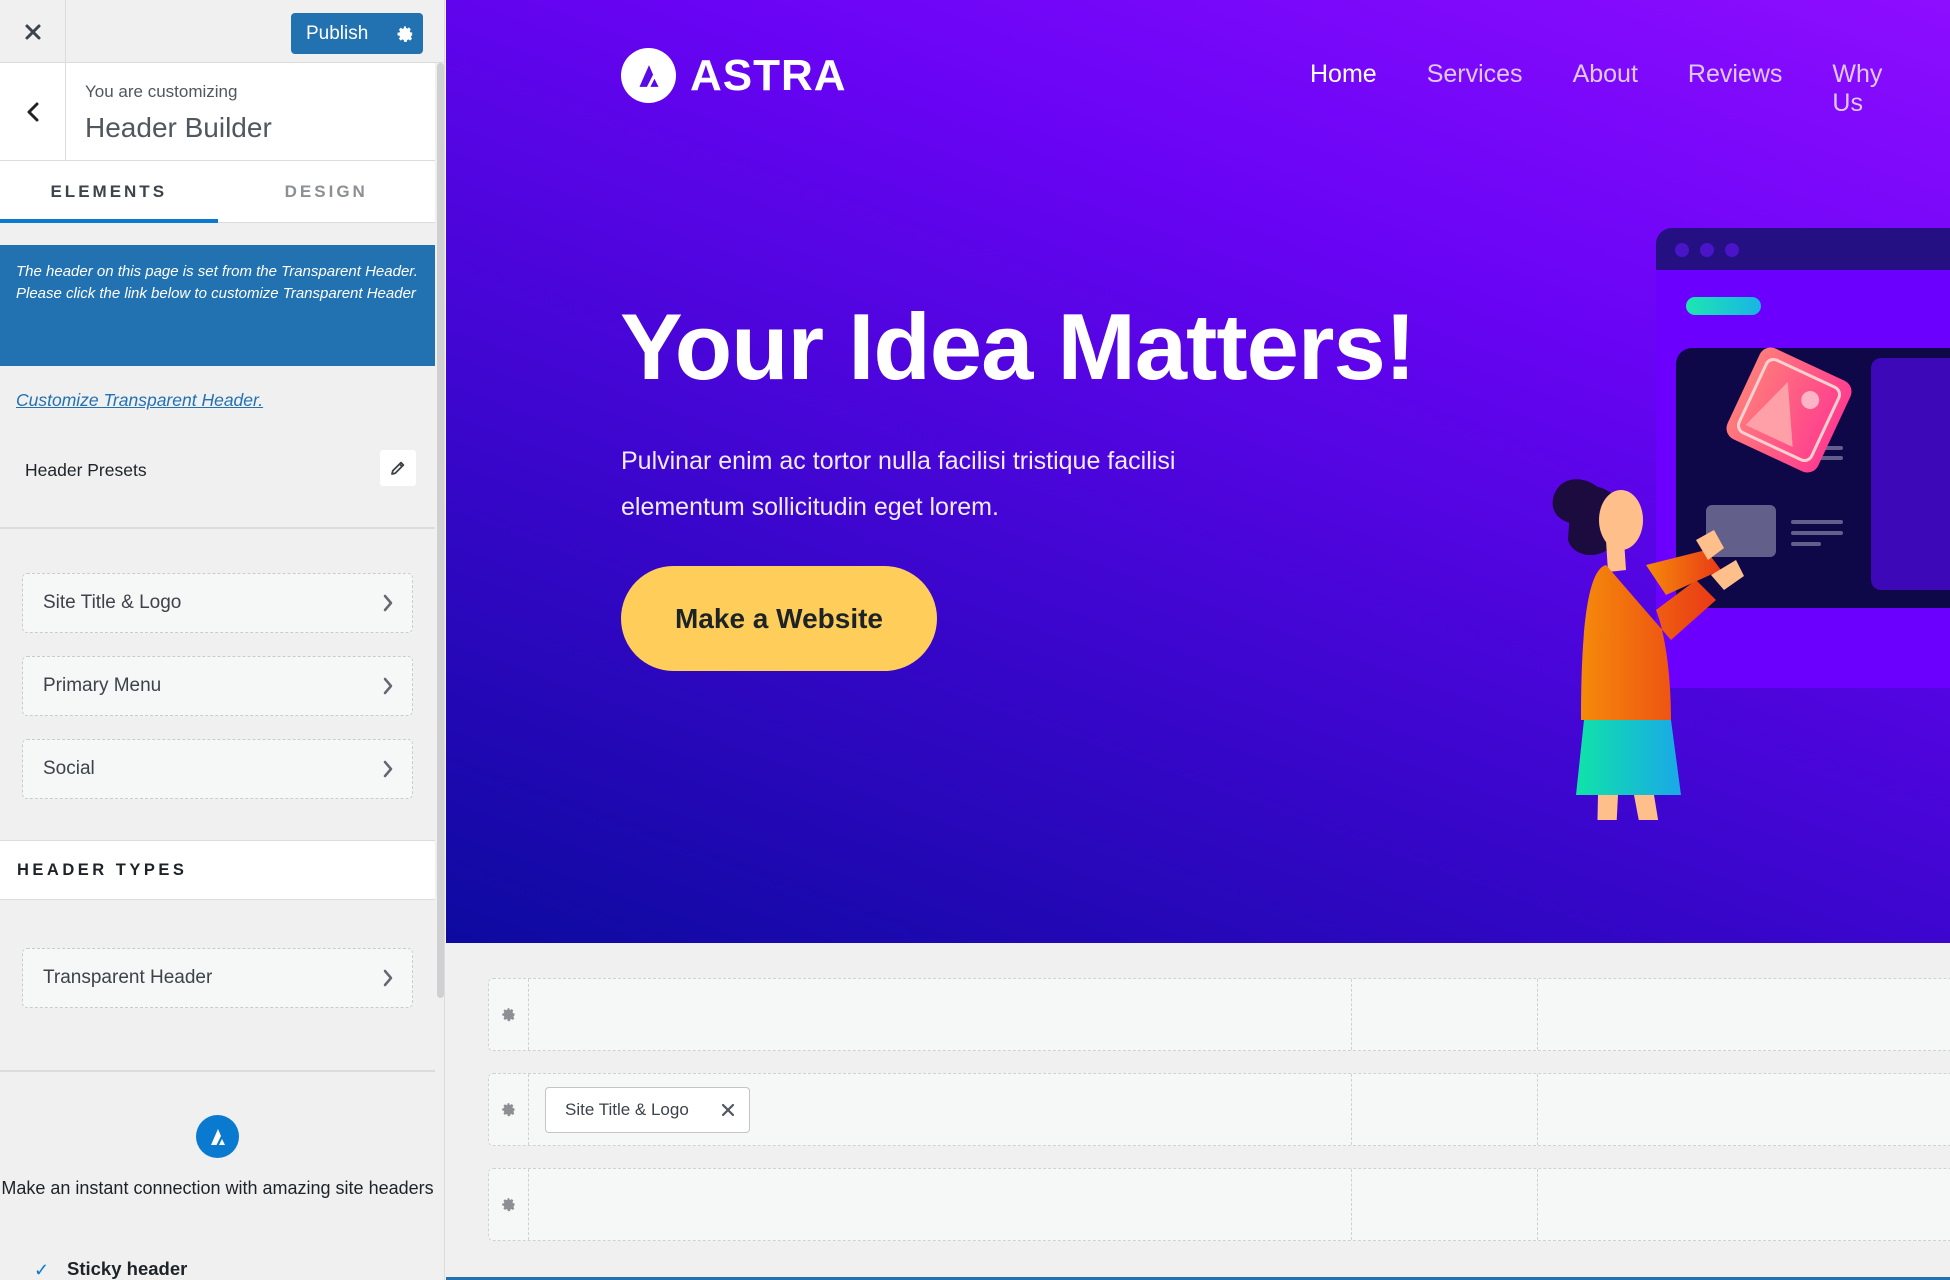  Describe the element at coordinates (1751, 524) in the screenshot. I see `hero-illustration` at that location.